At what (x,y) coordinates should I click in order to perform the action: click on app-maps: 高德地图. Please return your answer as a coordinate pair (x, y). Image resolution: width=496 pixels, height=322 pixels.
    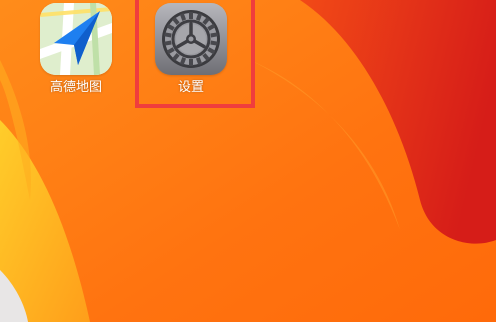
    Looking at the image, I should click on (76, 49).